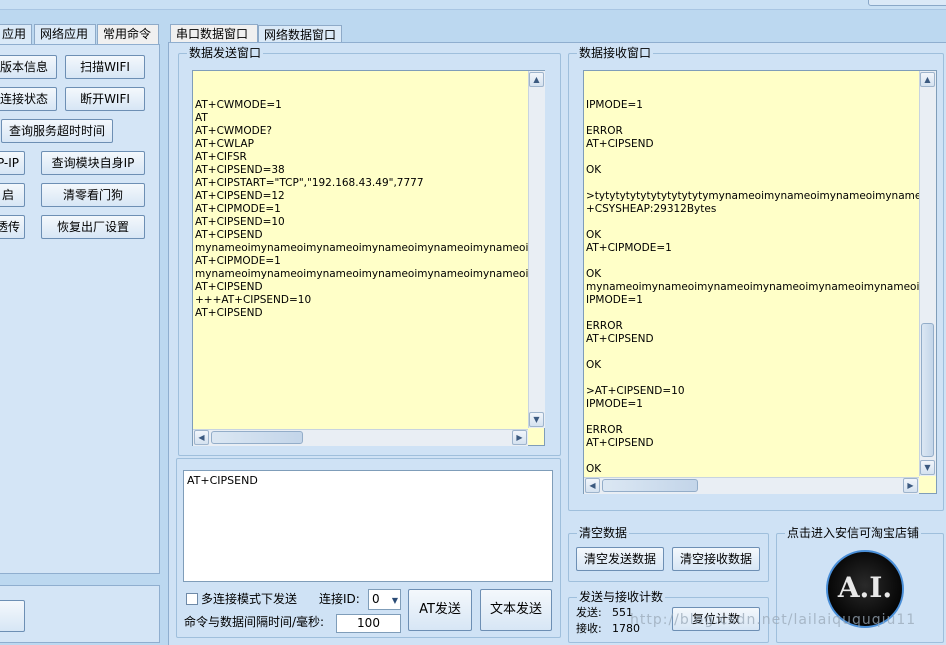 The image size is (946, 645). I want to click on send-line, so click(360, 326).